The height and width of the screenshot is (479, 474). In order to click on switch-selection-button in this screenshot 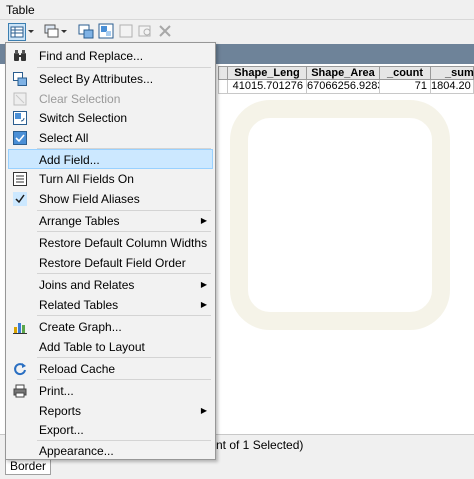, I will do `click(107, 32)`.